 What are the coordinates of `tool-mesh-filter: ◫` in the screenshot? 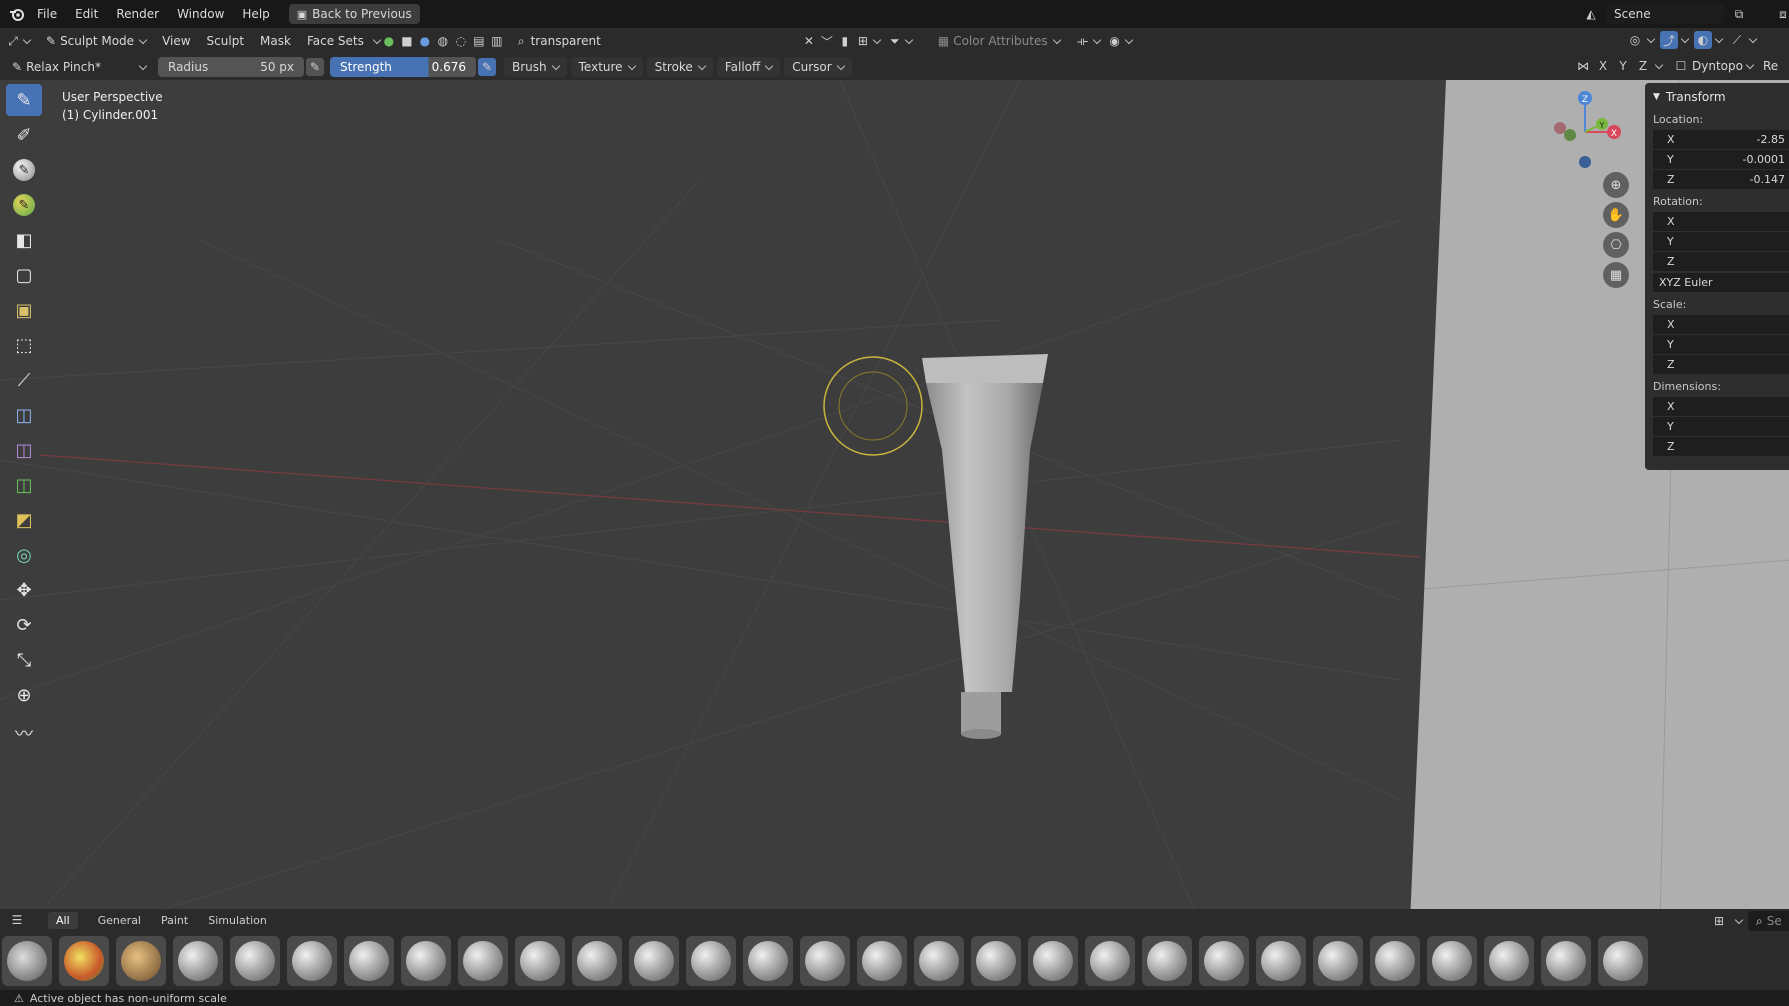 It's located at (24, 415).